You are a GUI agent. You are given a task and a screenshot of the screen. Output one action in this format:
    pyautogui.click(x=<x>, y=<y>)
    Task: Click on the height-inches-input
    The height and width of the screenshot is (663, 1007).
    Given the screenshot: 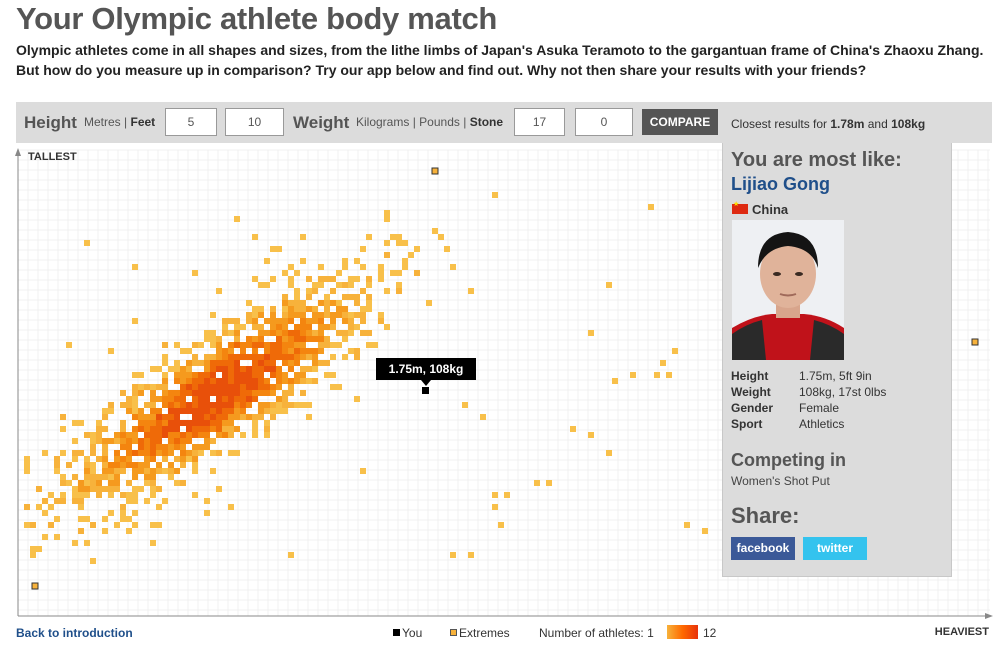 What is the action you would take?
    pyautogui.click(x=254, y=122)
    